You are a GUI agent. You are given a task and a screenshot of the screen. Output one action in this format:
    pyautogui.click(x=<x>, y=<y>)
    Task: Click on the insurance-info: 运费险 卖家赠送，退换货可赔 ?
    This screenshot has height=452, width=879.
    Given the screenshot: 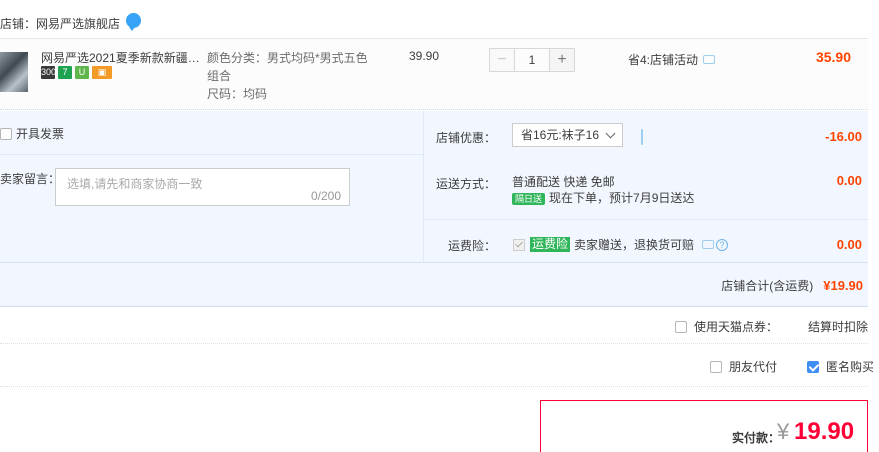 What is the action you would take?
    pyautogui.click(x=616, y=244)
    